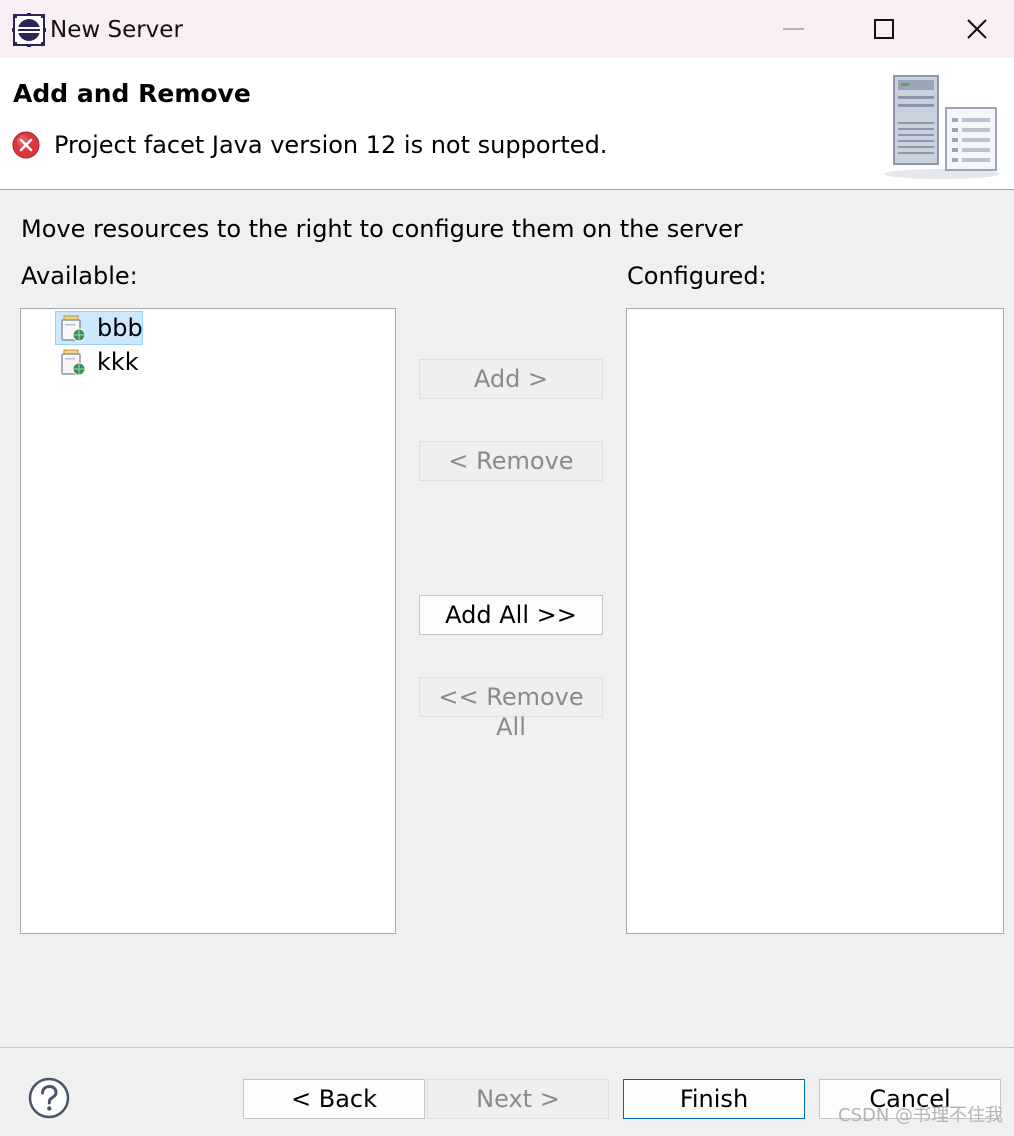 Image resolution: width=1014 pixels, height=1136 pixels. What do you see at coordinates (132, 93) in the screenshot?
I see `page-title: Add and Remove` at bounding box center [132, 93].